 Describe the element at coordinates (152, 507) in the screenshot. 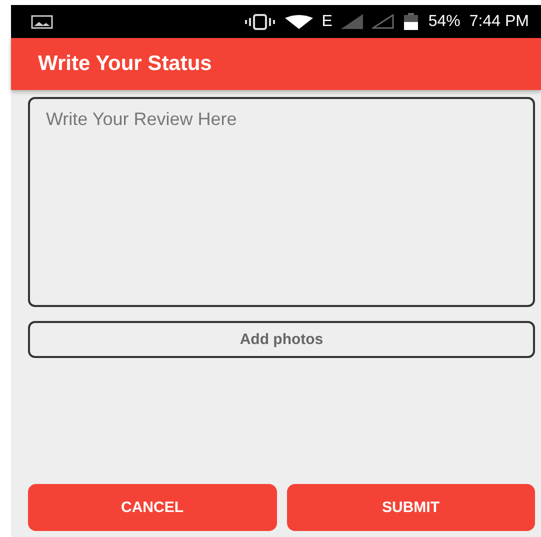

I see `cancel-button: CANCEL` at that location.